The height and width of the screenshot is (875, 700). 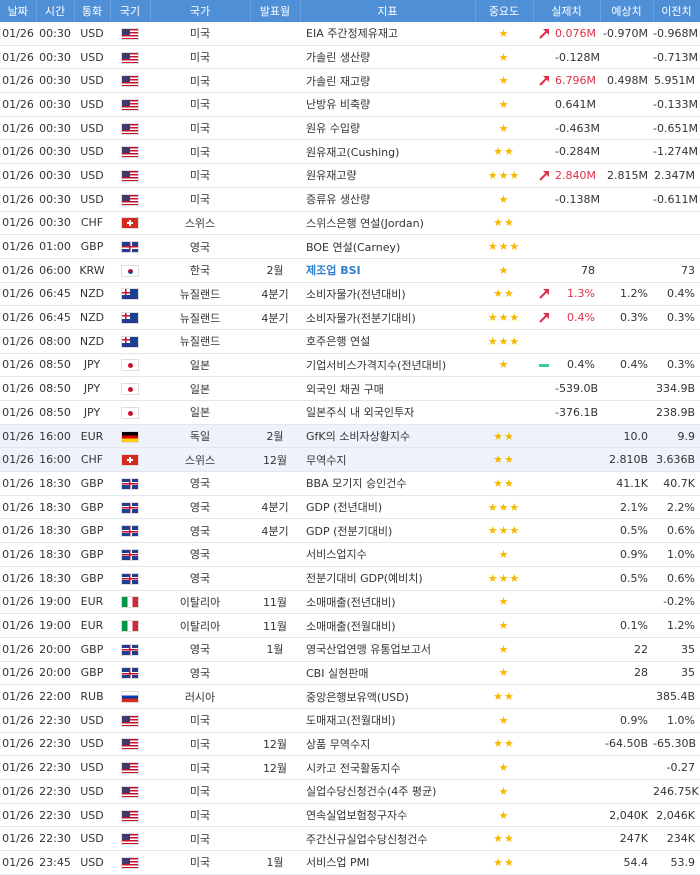 What do you see at coordinates (387, 57) in the screenshot?
I see `cell-indicator-link: 가솔린 생산량` at bounding box center [387, 57].